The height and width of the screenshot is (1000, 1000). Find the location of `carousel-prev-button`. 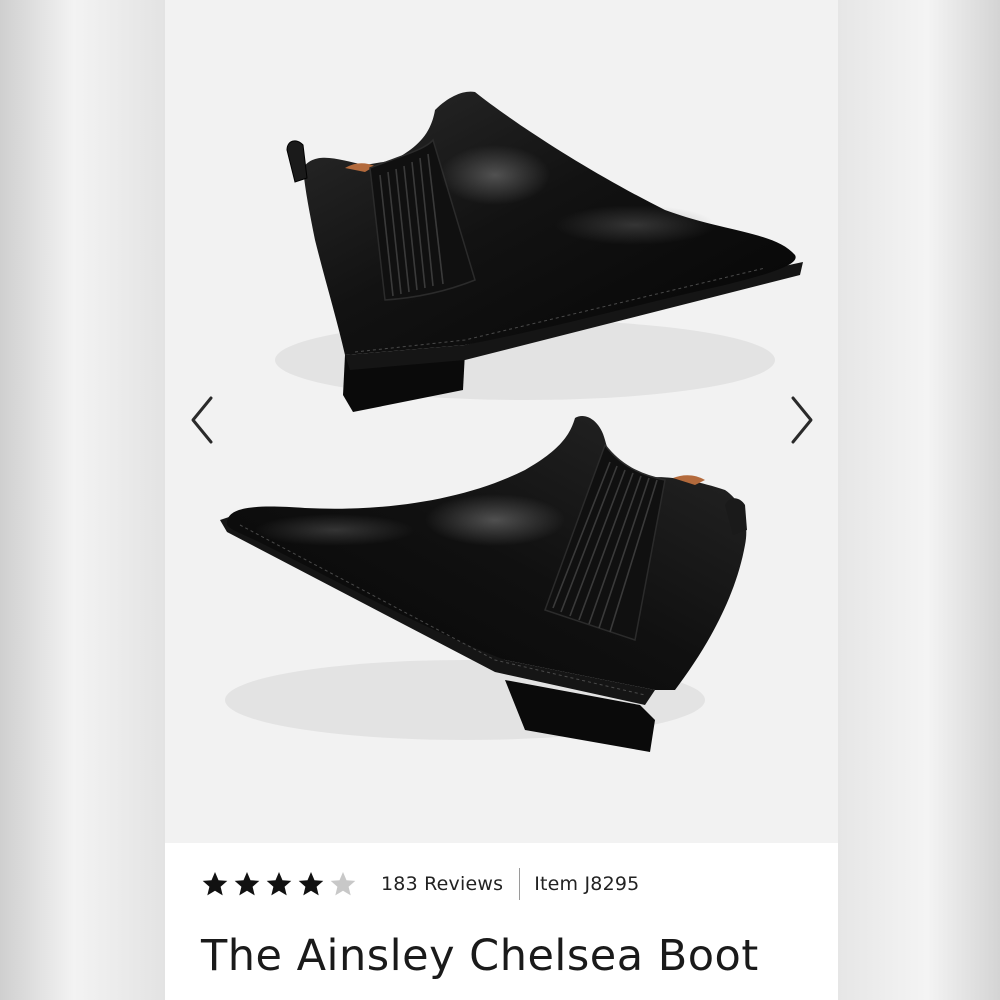

carousel-prev-button is located at coordinates (203, 420).